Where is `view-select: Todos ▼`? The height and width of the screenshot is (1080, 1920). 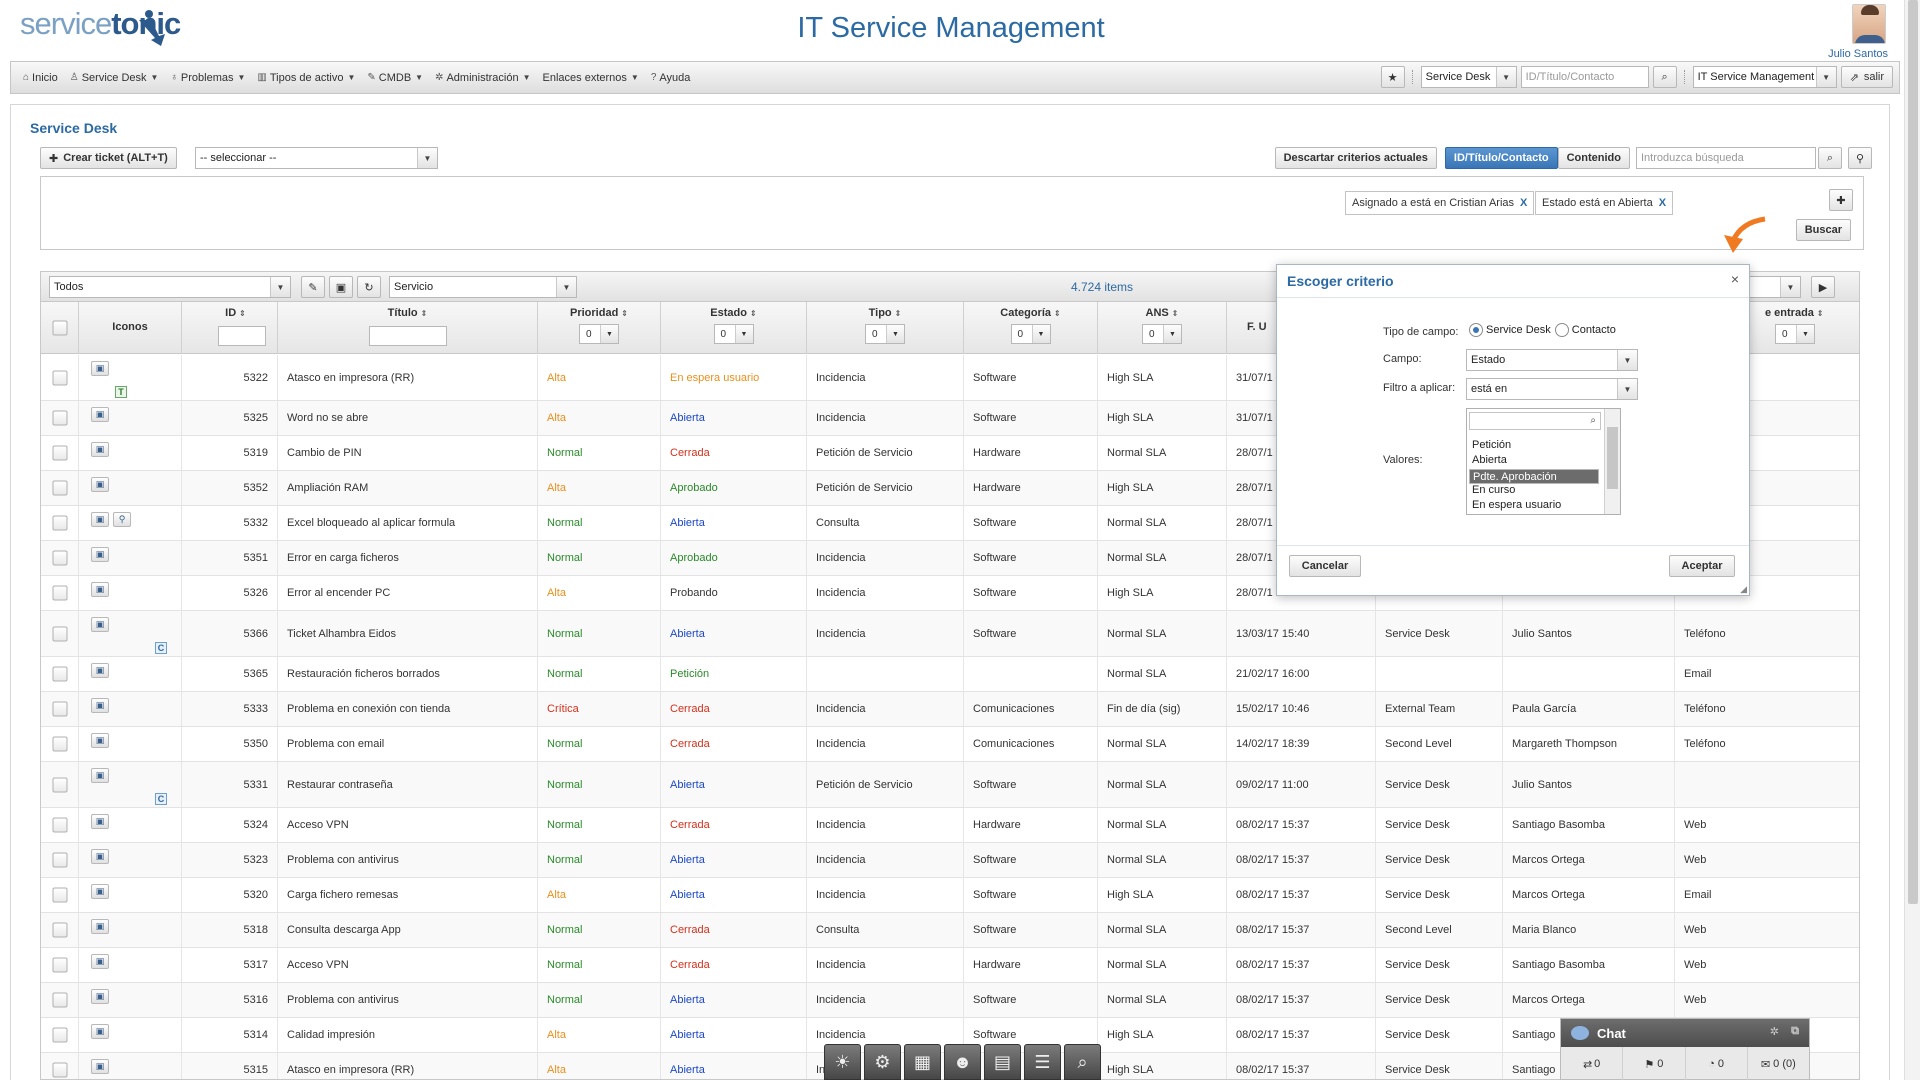 view-select: Todos ▼ is located at coordinates (170, 287).